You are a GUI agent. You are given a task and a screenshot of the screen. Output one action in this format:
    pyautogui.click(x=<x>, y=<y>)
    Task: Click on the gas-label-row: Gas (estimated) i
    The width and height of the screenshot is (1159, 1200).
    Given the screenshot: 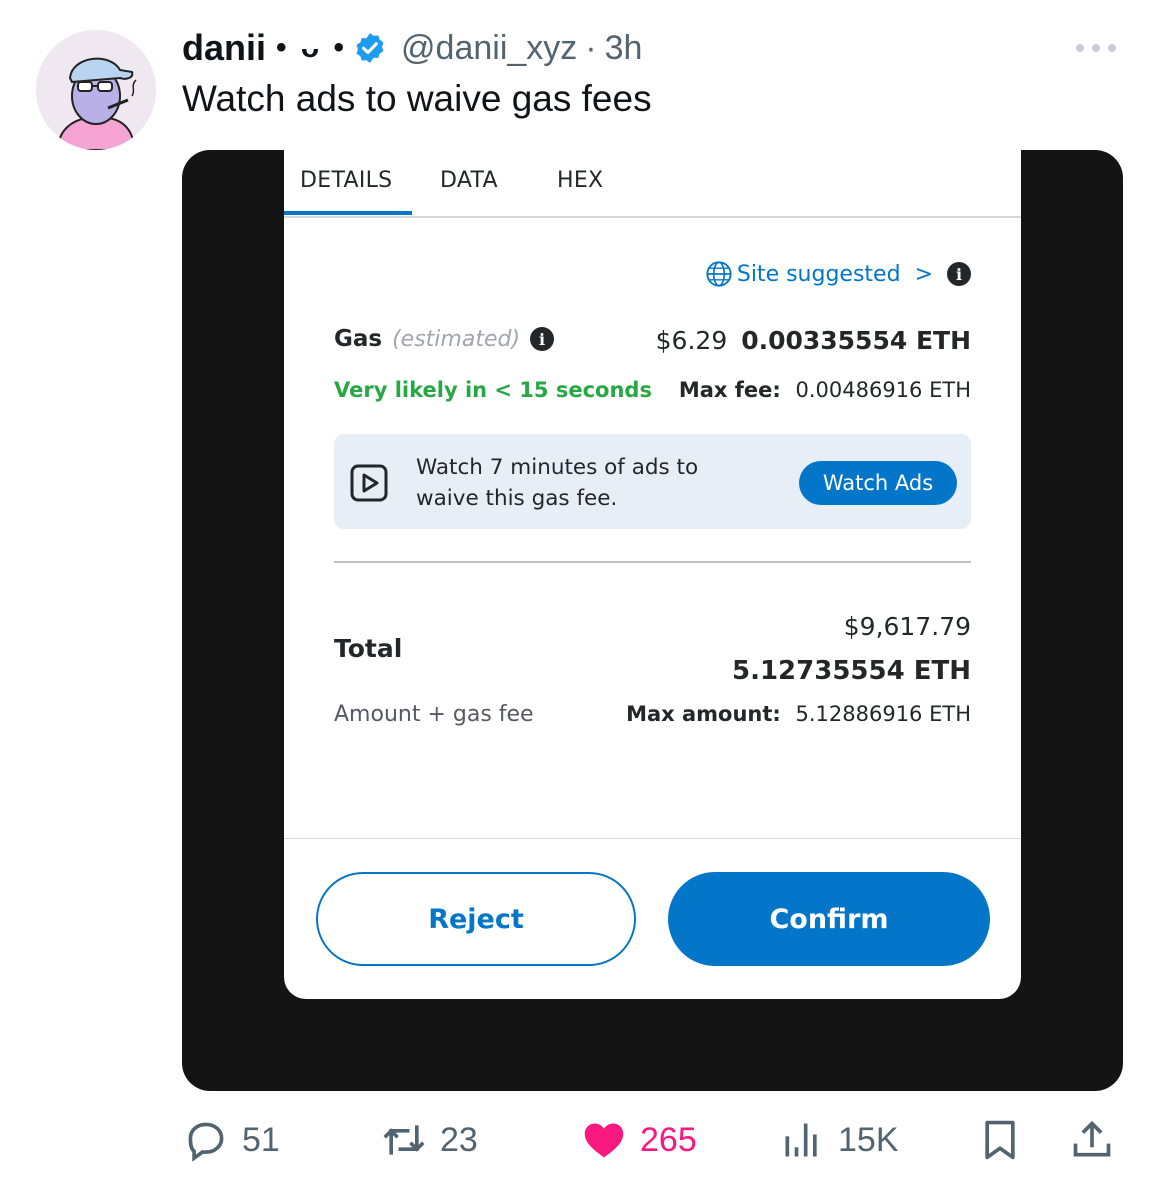 What is the action you would take?
    pyautogui.click(x=444, y=339)
    